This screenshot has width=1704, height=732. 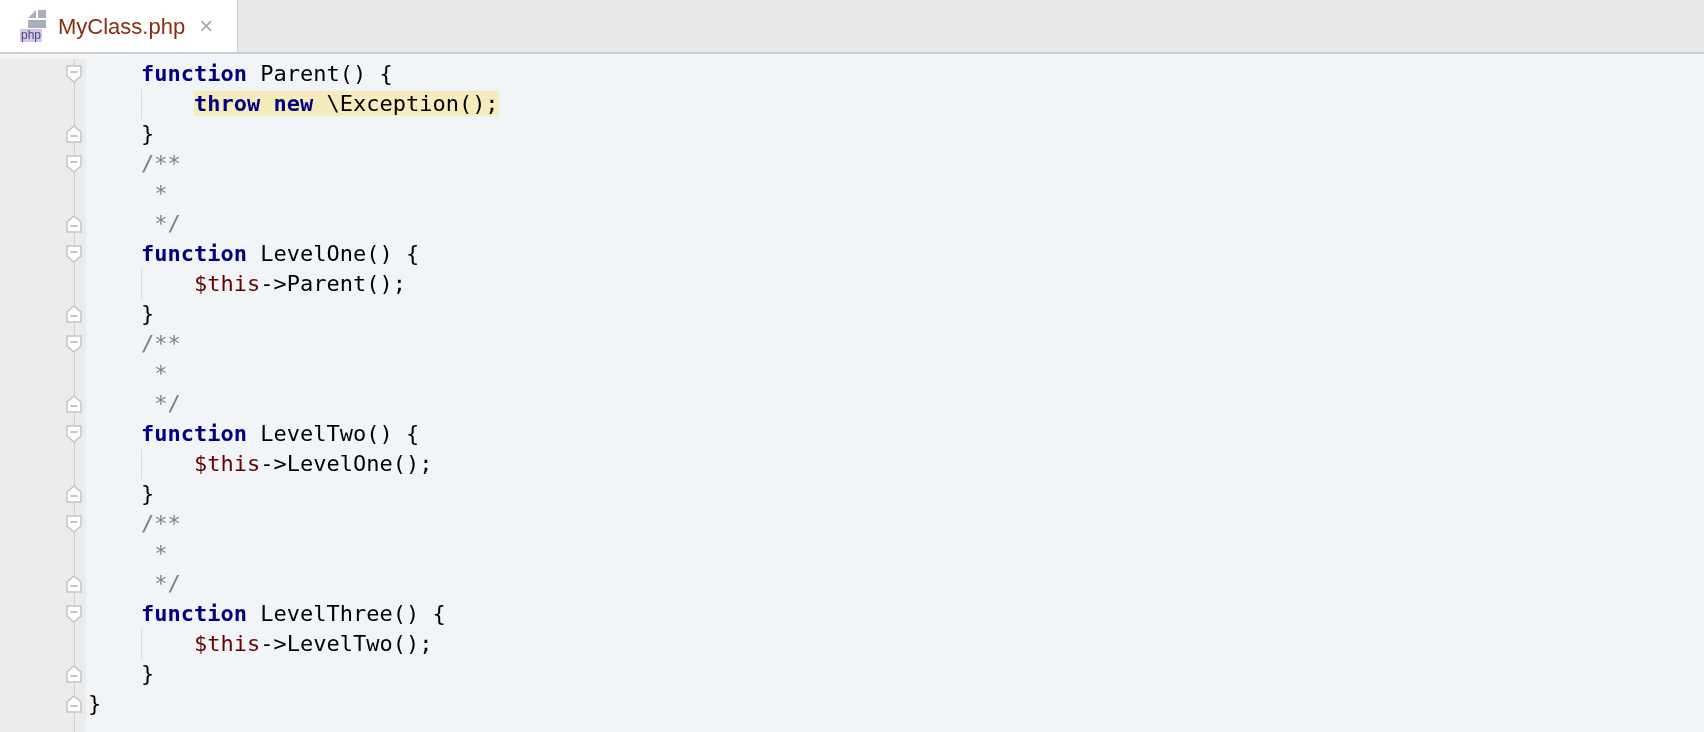 What do you see at coordinates (312, 644) in the screenshot?
I see `code-line: $this->LevelTwo();` at bounding box center [312, 644].